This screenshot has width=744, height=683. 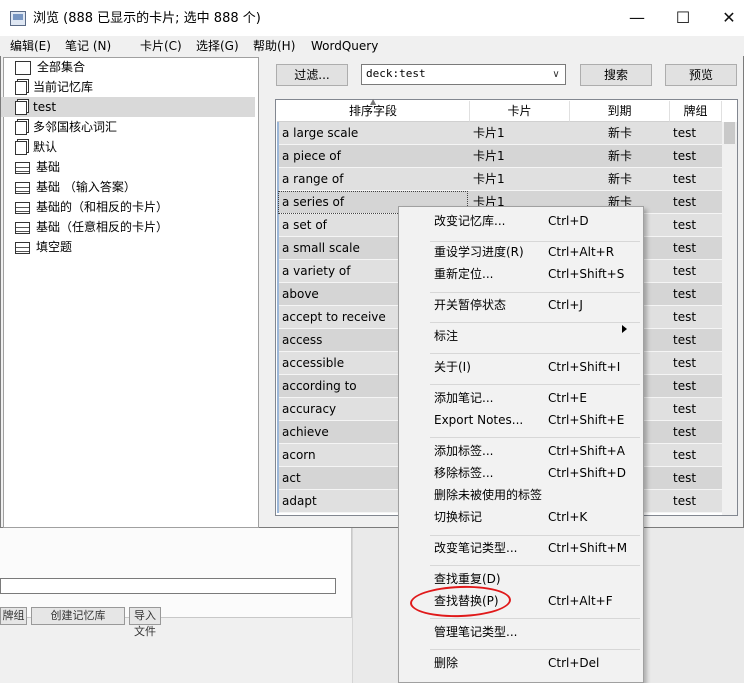 I want to click on column-header-card: 卡片, so click(x=520, y=111).